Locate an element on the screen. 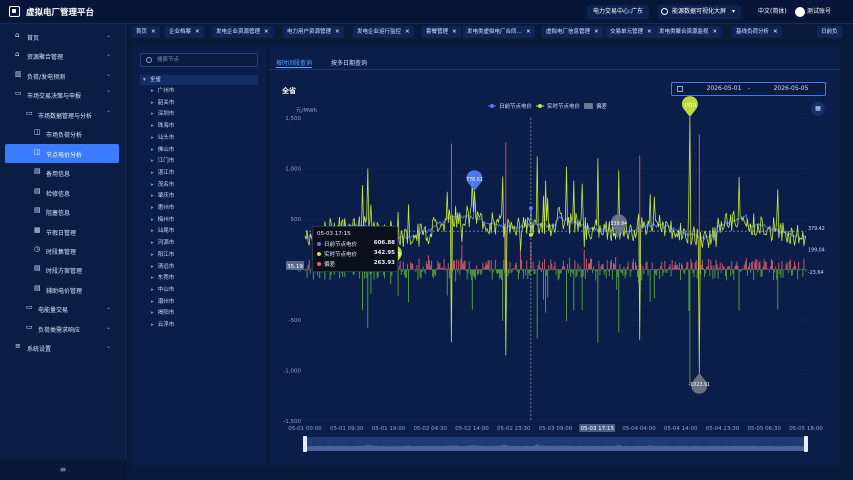 This screenshot has height=480, width=853. legend-label: 实时节点电价 is located at coordinates (564, 106).